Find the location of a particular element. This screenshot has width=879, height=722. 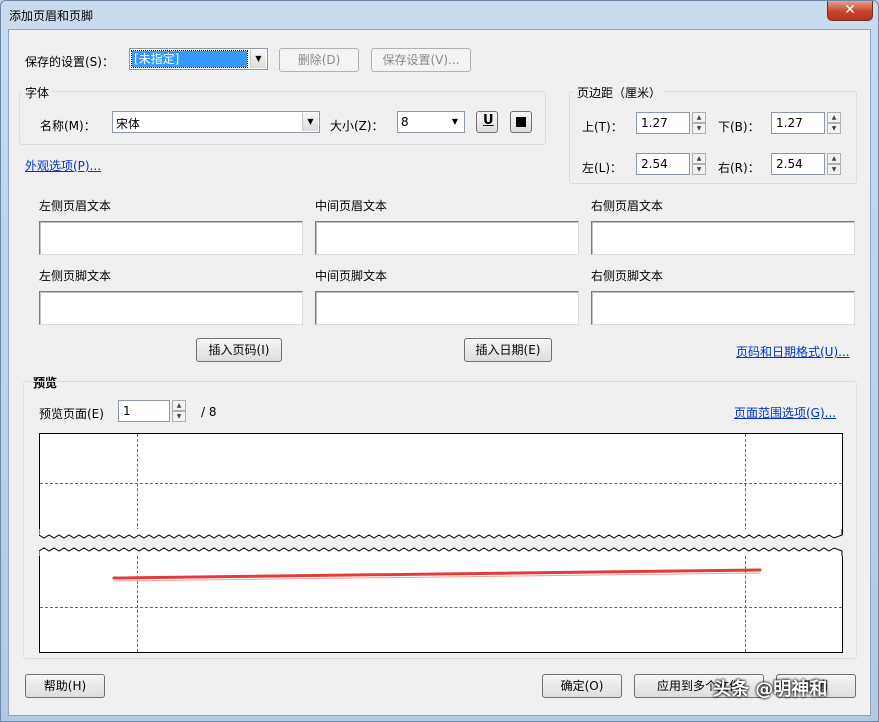

margin-left-label: 左(L)： is located at coordinates (602, 168).